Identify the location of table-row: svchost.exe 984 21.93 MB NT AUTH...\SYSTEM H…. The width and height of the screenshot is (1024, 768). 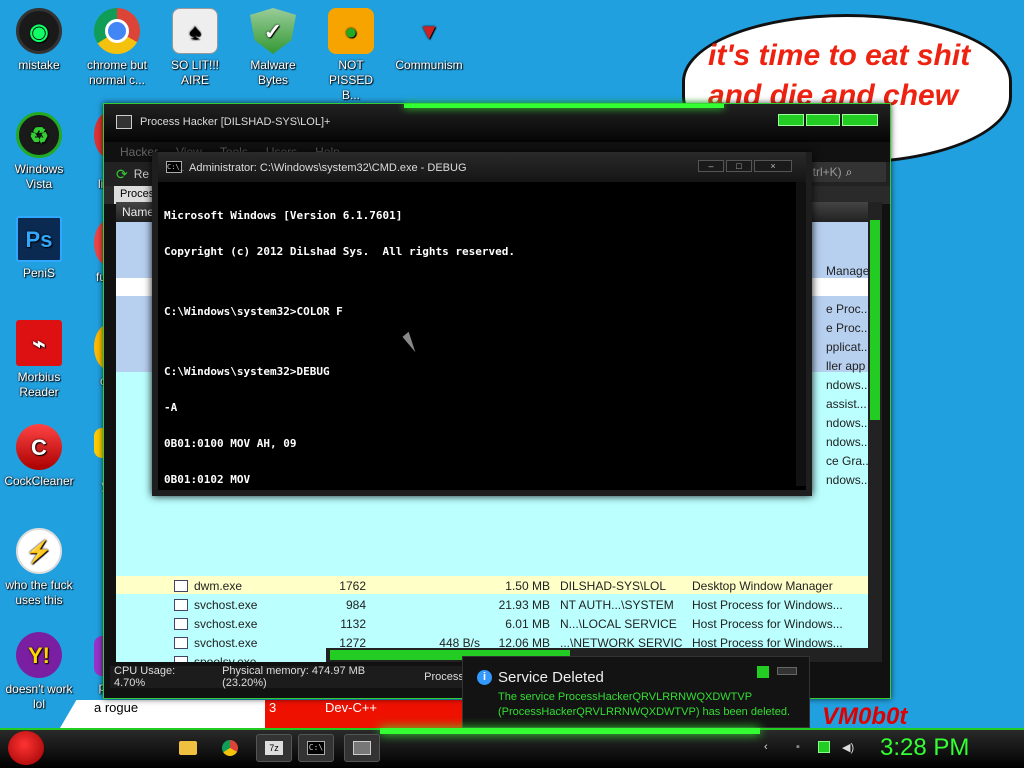
(492, 604).